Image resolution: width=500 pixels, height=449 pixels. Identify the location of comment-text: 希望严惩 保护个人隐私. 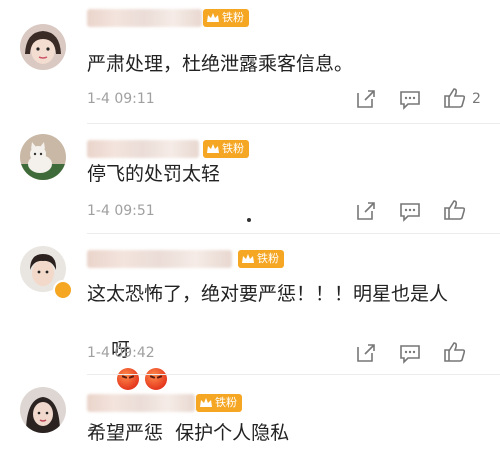
(188, 433).